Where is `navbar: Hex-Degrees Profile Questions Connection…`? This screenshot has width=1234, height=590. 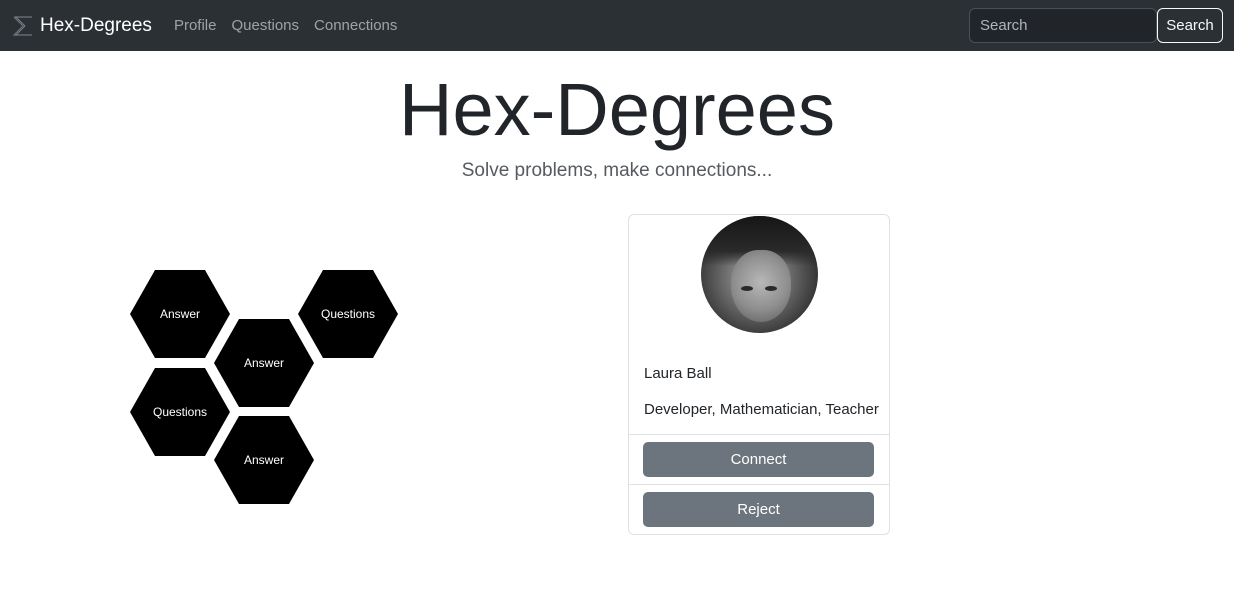 navbar: Hex-Degrees Profile Questions Connection… is located at coordinates (617, 25).